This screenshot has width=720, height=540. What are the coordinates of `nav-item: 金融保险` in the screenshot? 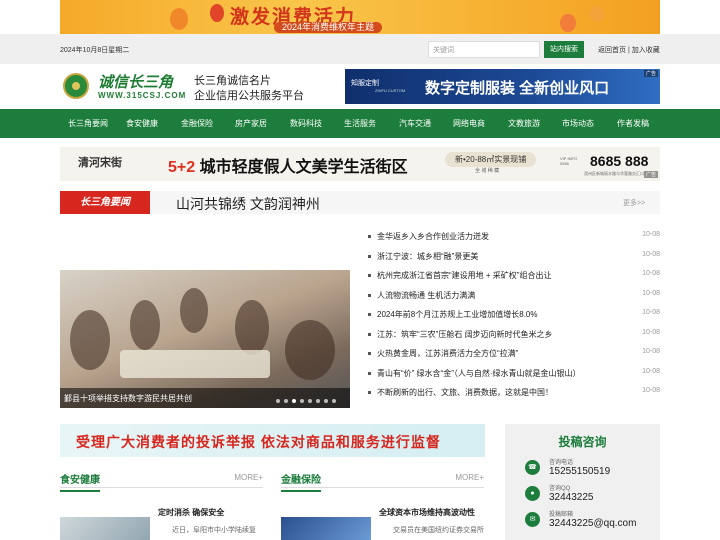 It's located at (197, 123).